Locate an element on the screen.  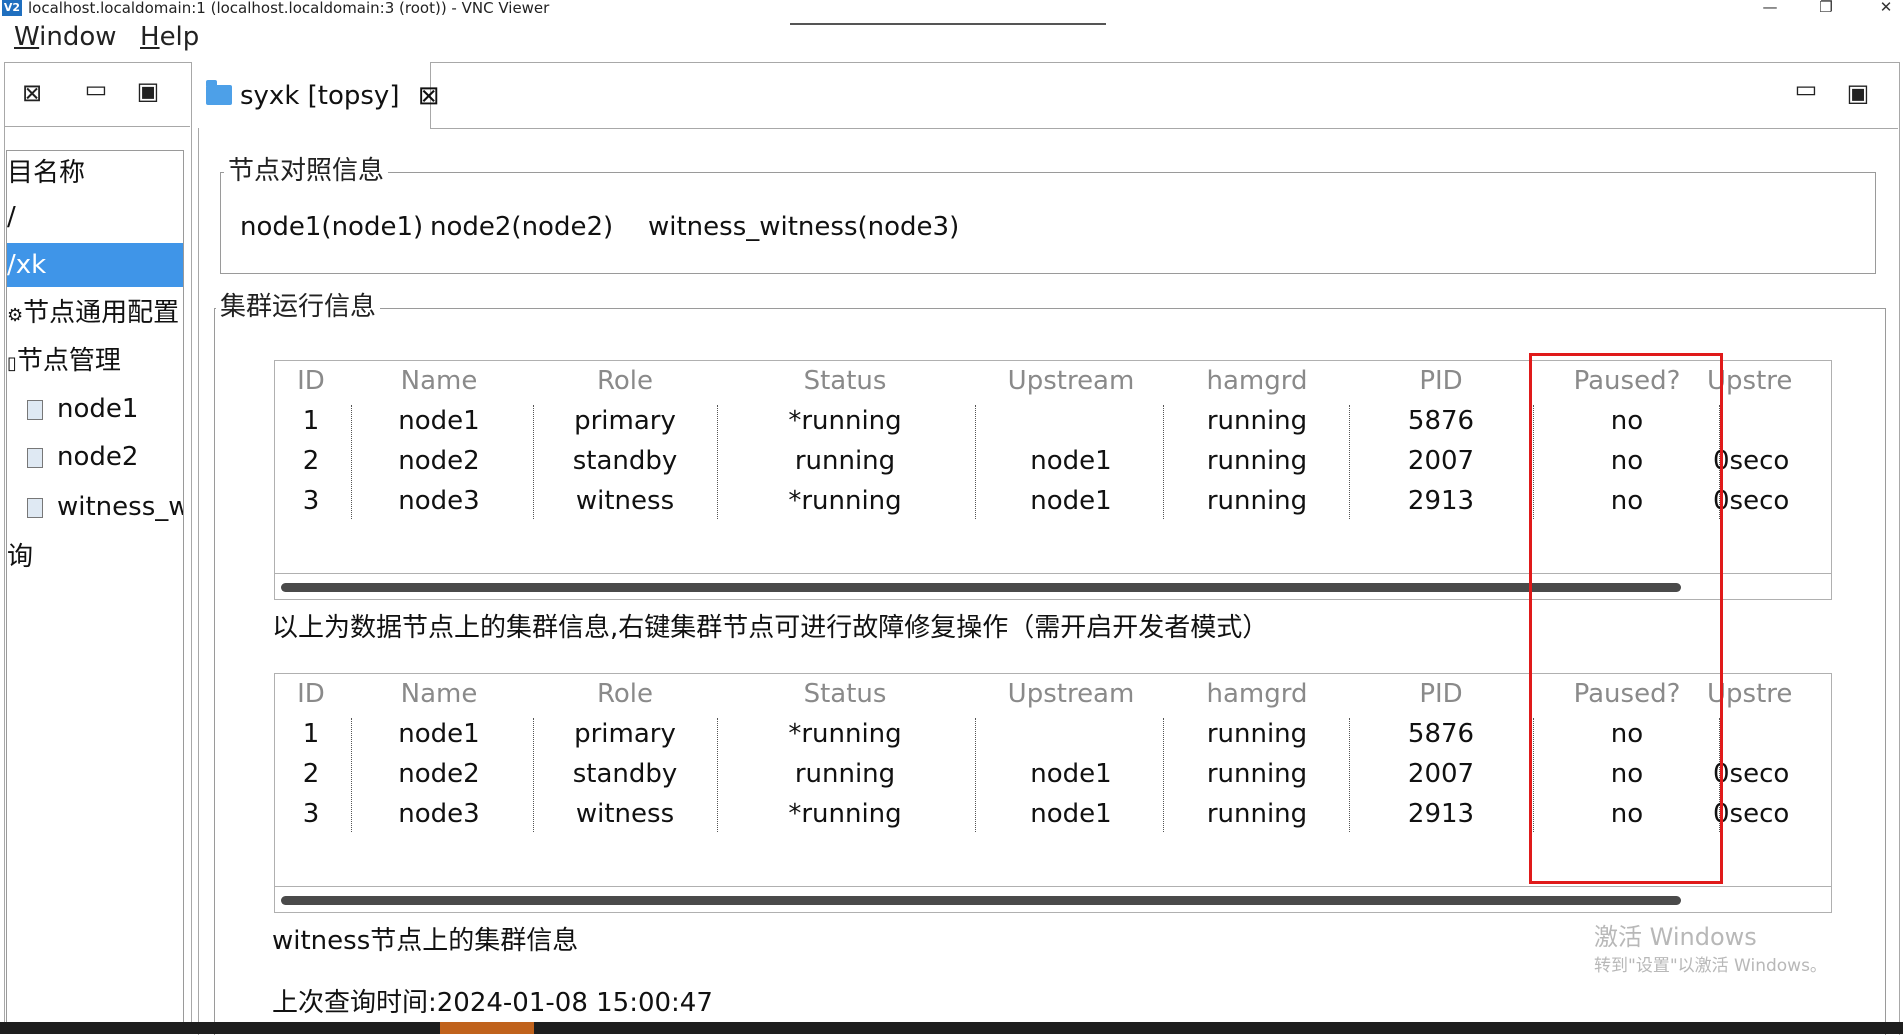
witness-cell-role: witness is located at coordinates (625, 814).